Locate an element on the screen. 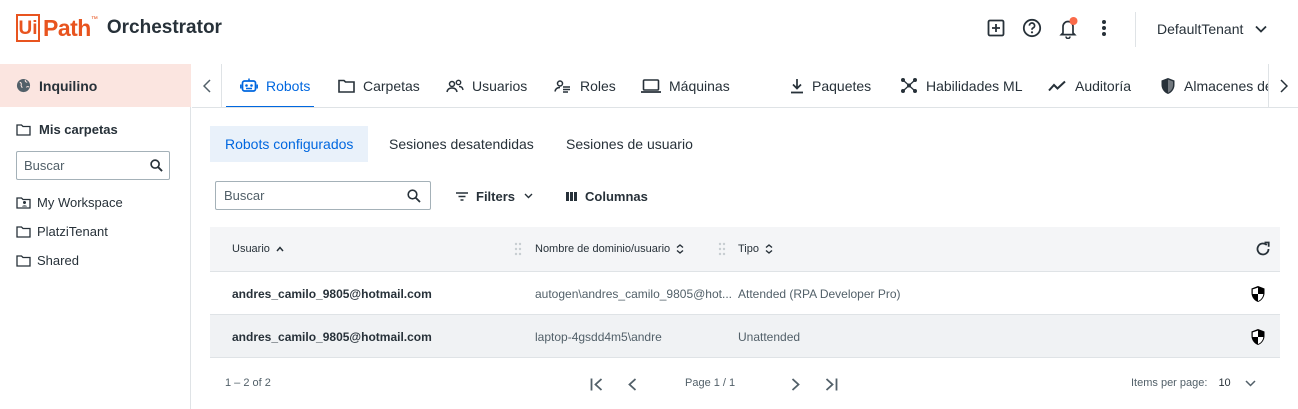 The image size is (1298, 409). tenant-selector: DefaultTenant is located at coordinates (1212, 29).